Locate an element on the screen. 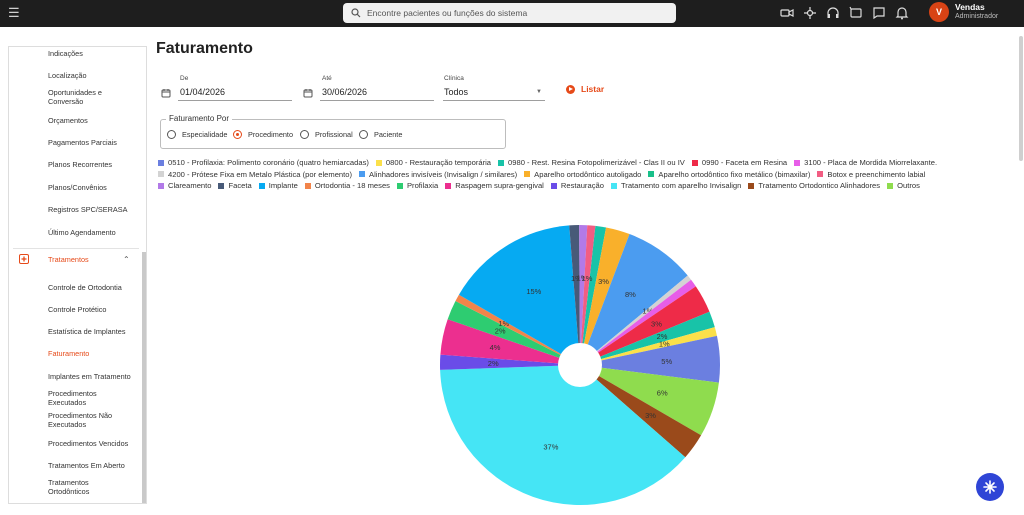  legend-item: Outros is located at coordinates (903, 185).